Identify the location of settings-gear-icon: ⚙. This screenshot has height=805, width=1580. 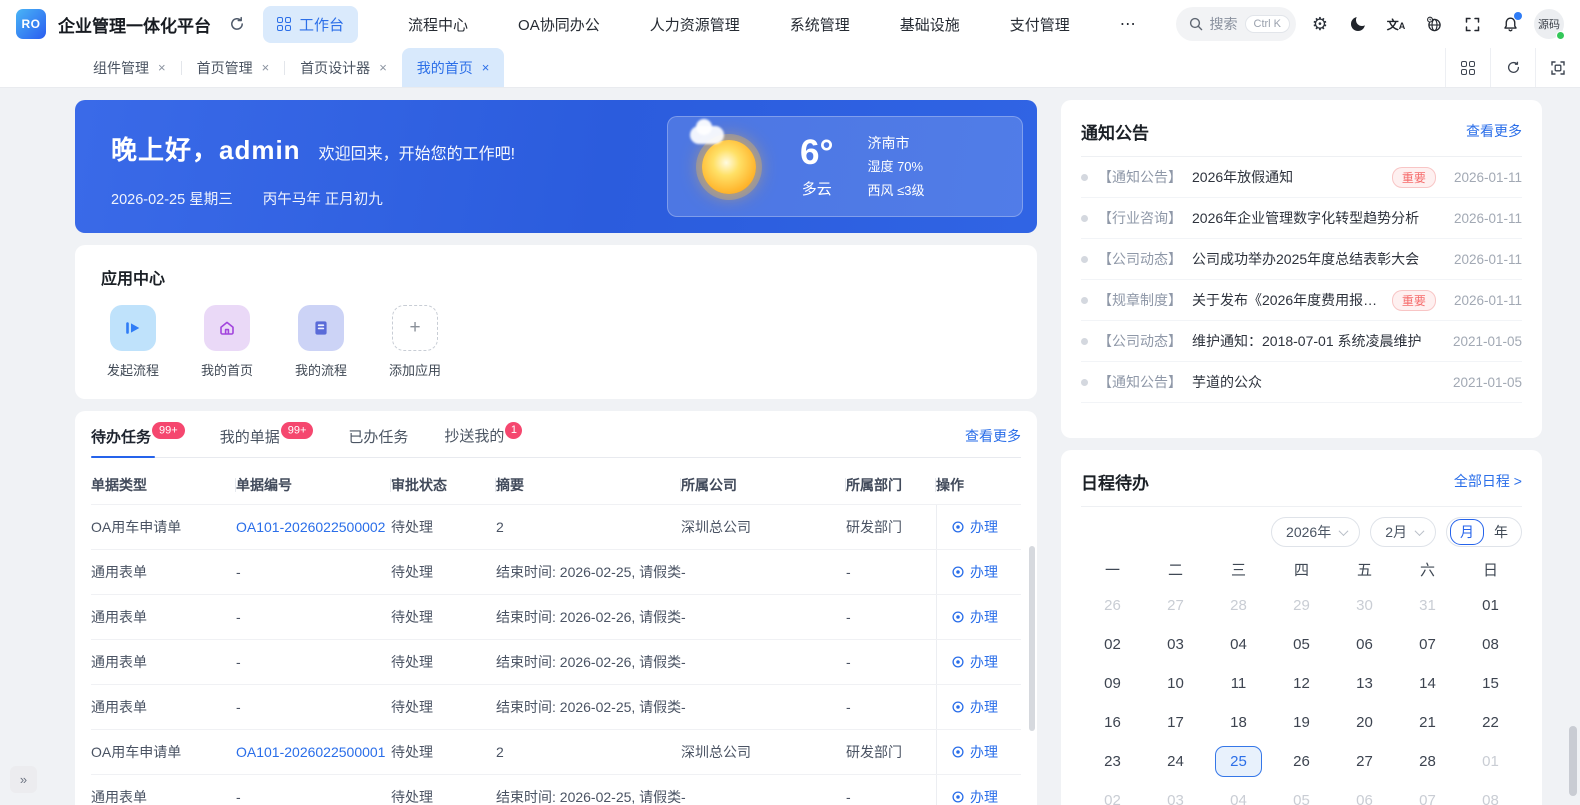
(1320, 24).